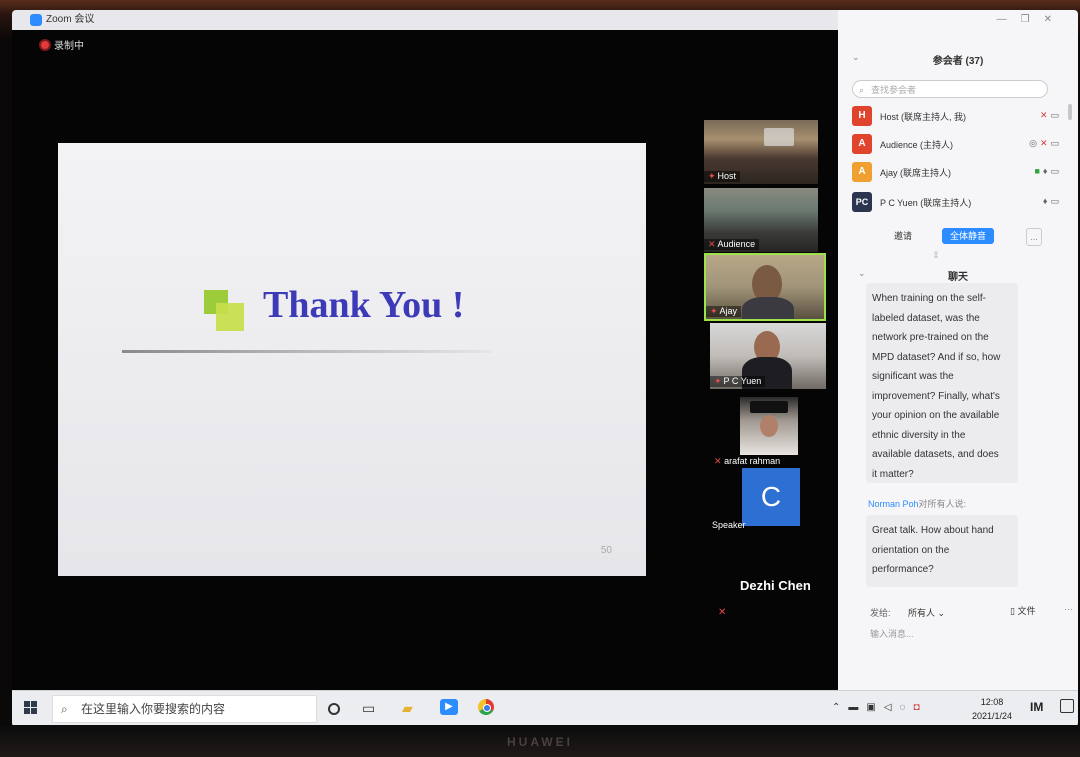 This screenshot has width=1080, height=757. Describe the element at coordinates (724, 311) in the screenshot. I see `video-tile-name: ✦ Ajay` at that location.